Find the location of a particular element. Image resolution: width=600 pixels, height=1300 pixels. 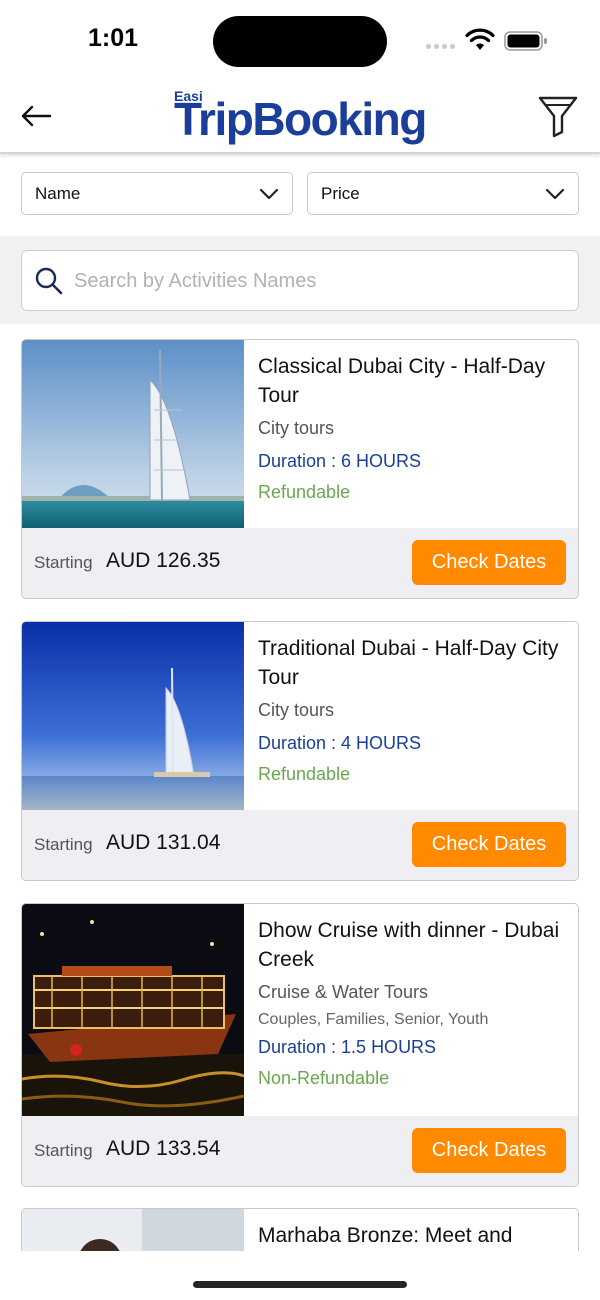

search-box is located at coordinates (300, 280).